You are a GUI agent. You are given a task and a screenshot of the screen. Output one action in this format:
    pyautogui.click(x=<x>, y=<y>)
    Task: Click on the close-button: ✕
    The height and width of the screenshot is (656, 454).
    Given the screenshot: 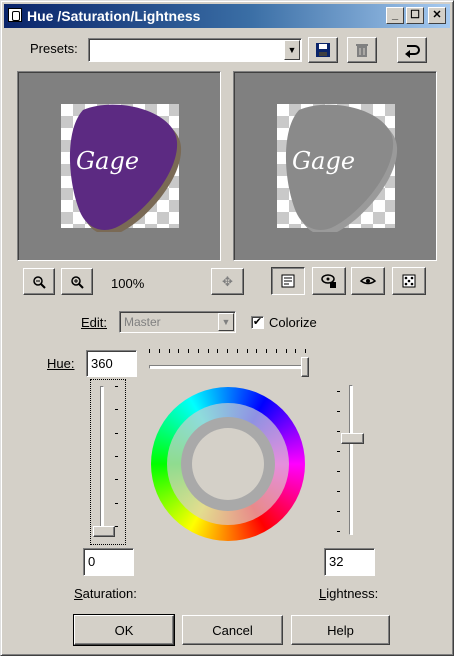 What is the action you would take?
    pyautogui.click(x=437, y=15)
    